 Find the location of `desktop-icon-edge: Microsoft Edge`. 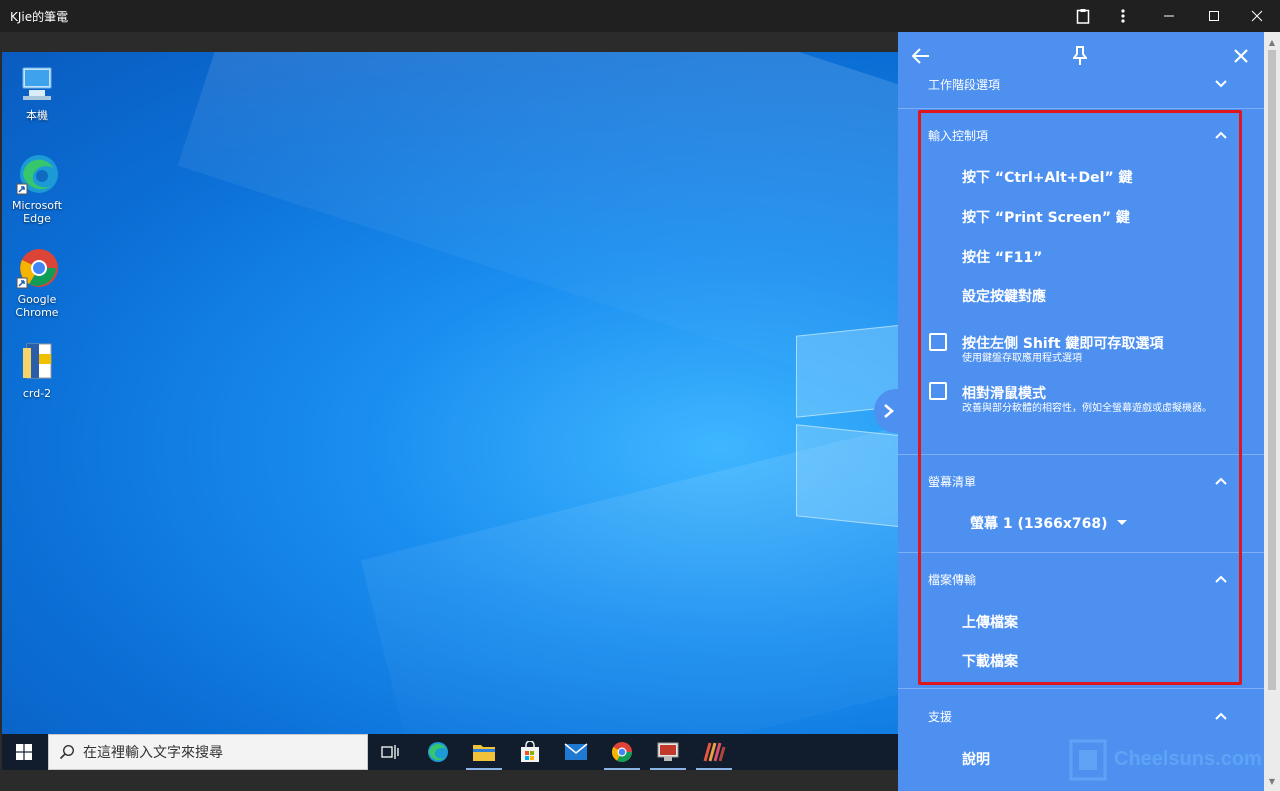

desktop-icon-edge: Microsoft Edge is located at coordinates (37, 188).